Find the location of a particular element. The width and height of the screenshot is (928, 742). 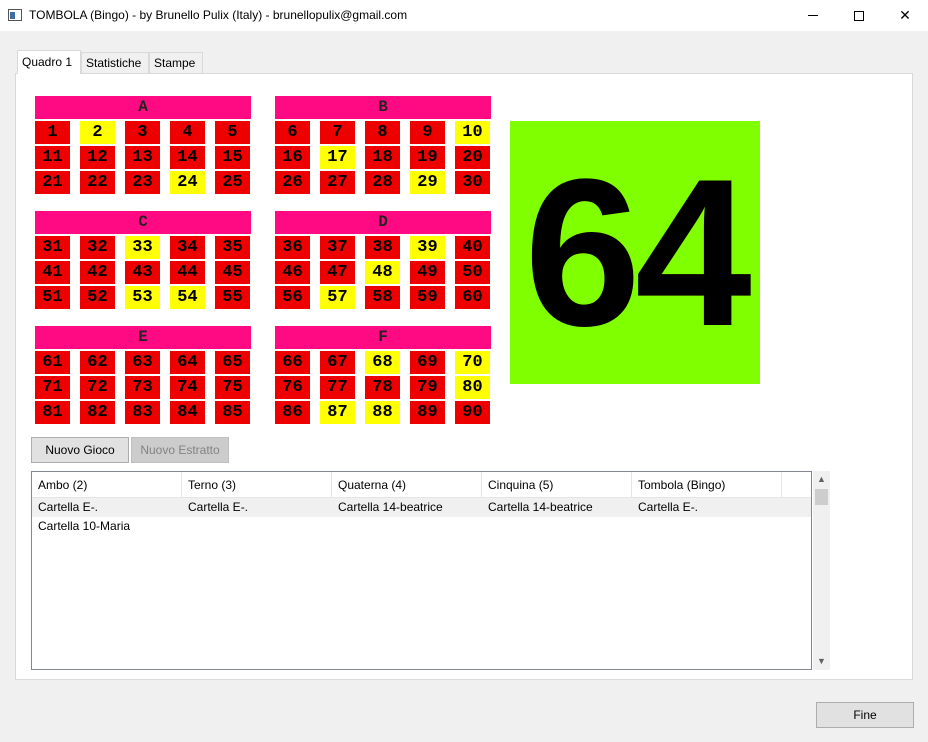

board-f: F 66 67 68 69 70 76 77 78 79 80 86 87 88 89 90 is located at coordinates (383, 375).